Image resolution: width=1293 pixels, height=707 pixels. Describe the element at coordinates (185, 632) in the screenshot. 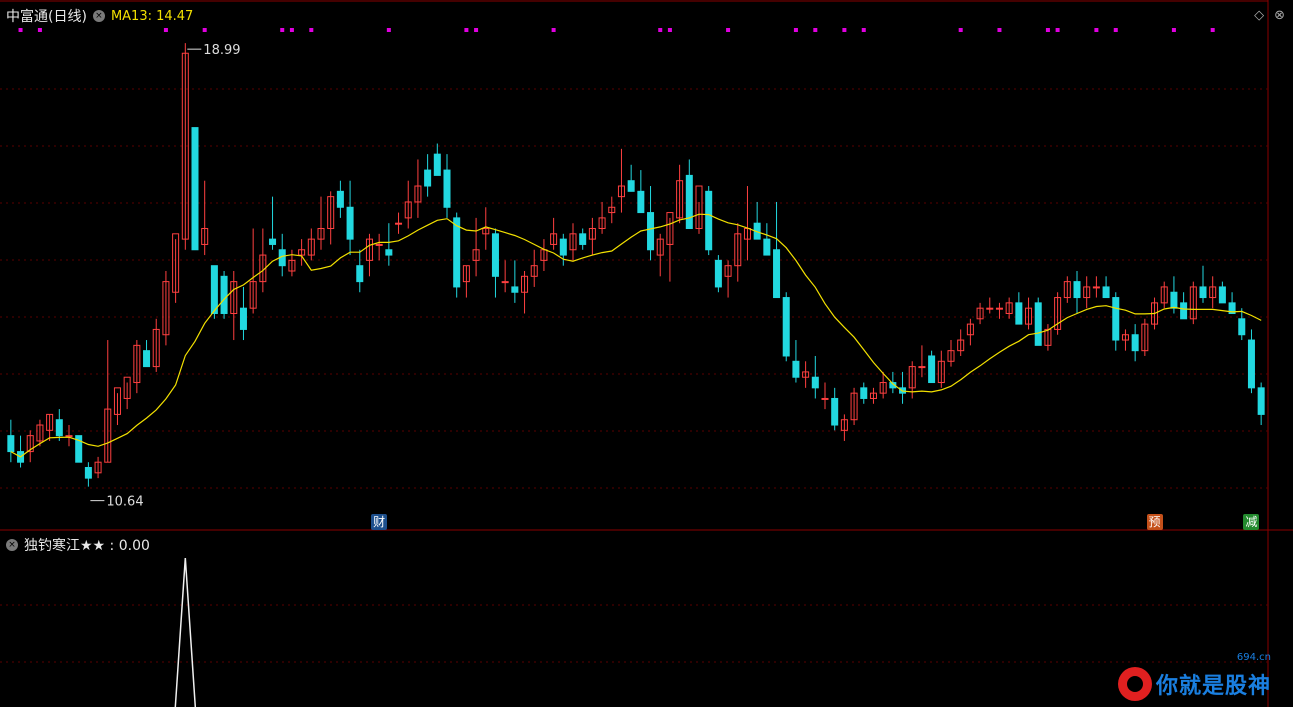

I see `indicator-spike` at that location.